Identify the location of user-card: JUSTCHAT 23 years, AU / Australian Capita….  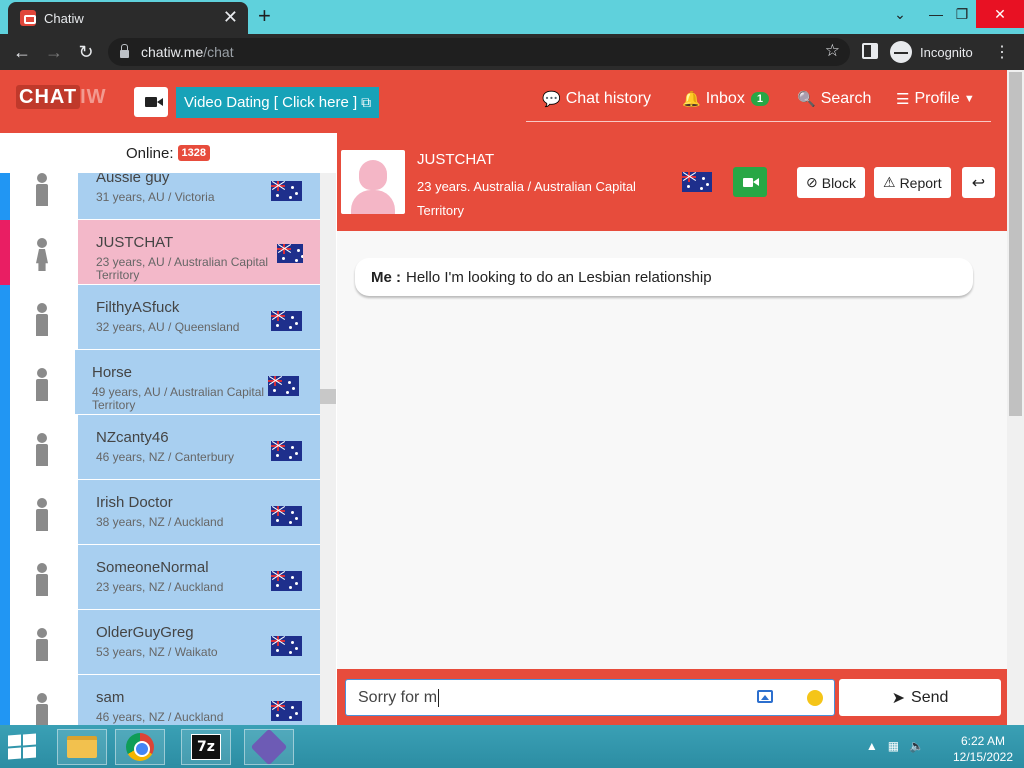
(199, 252).